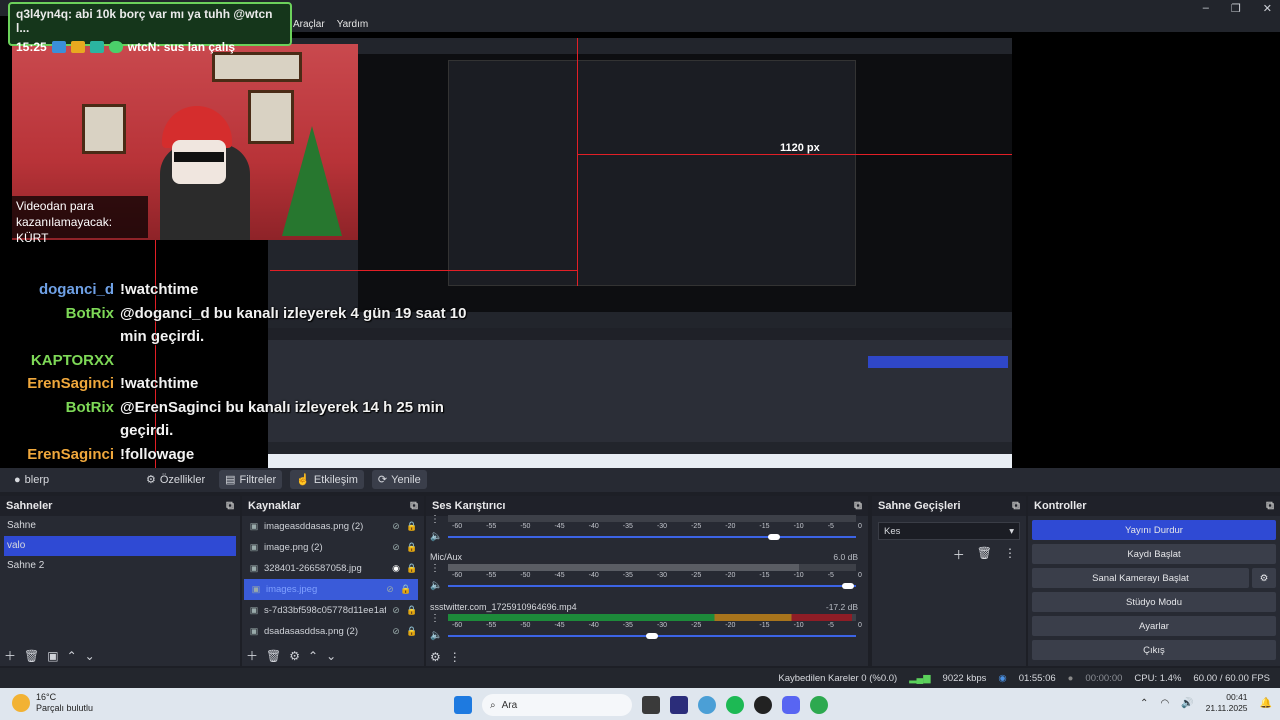  What do you see at coordinates (791, 705) in the screenshot?
I see `discord-icon` at bounding box center [791, 705].